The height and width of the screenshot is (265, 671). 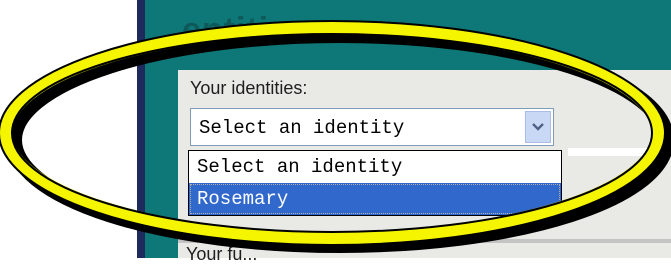 What do you see at coordinates (424, 241) in the screenshot?
I see `section-divider` at bounding box center [424, 241].